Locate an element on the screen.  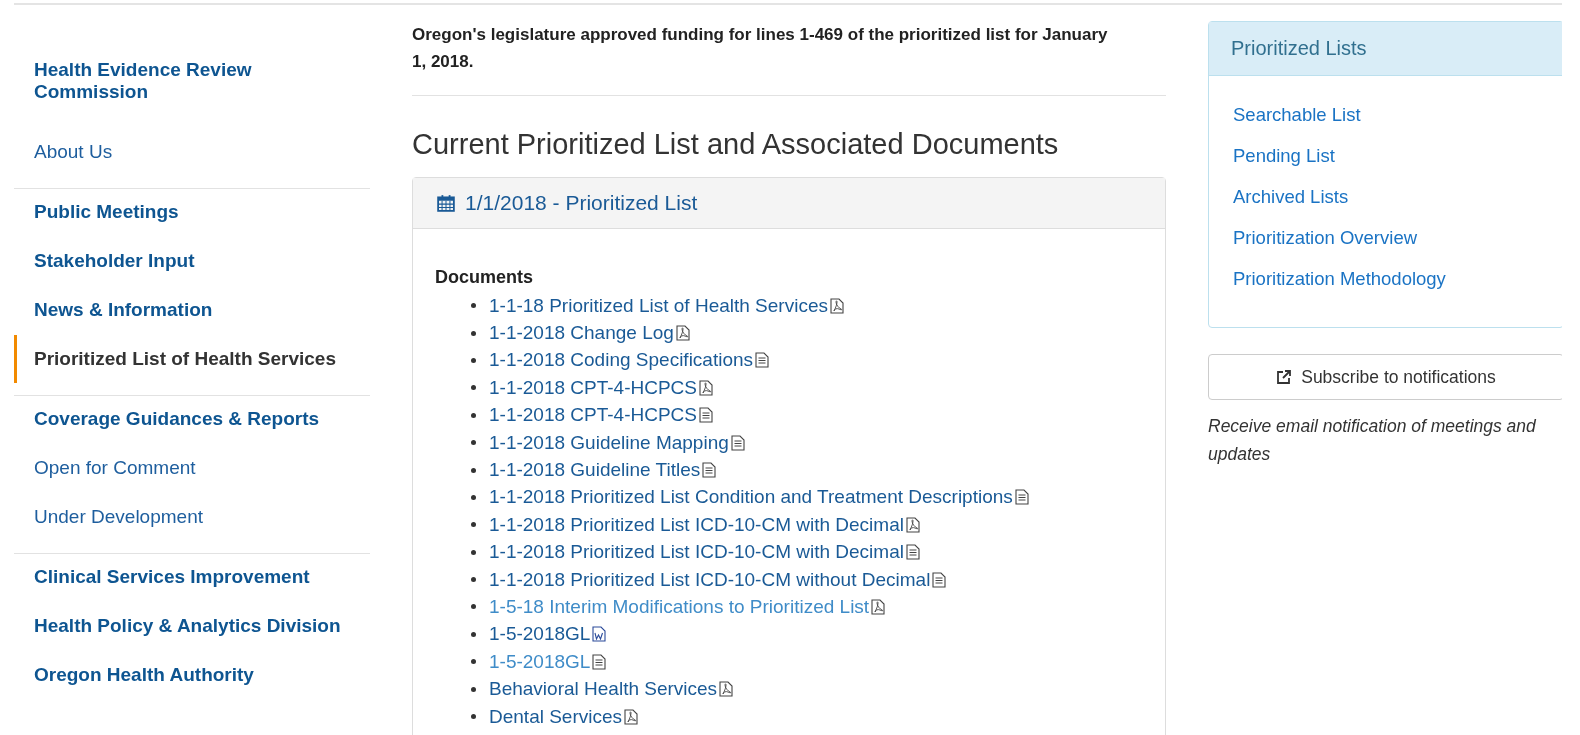
document-link: 1-1-2018 Change Log is located at coordinates (581, 333).